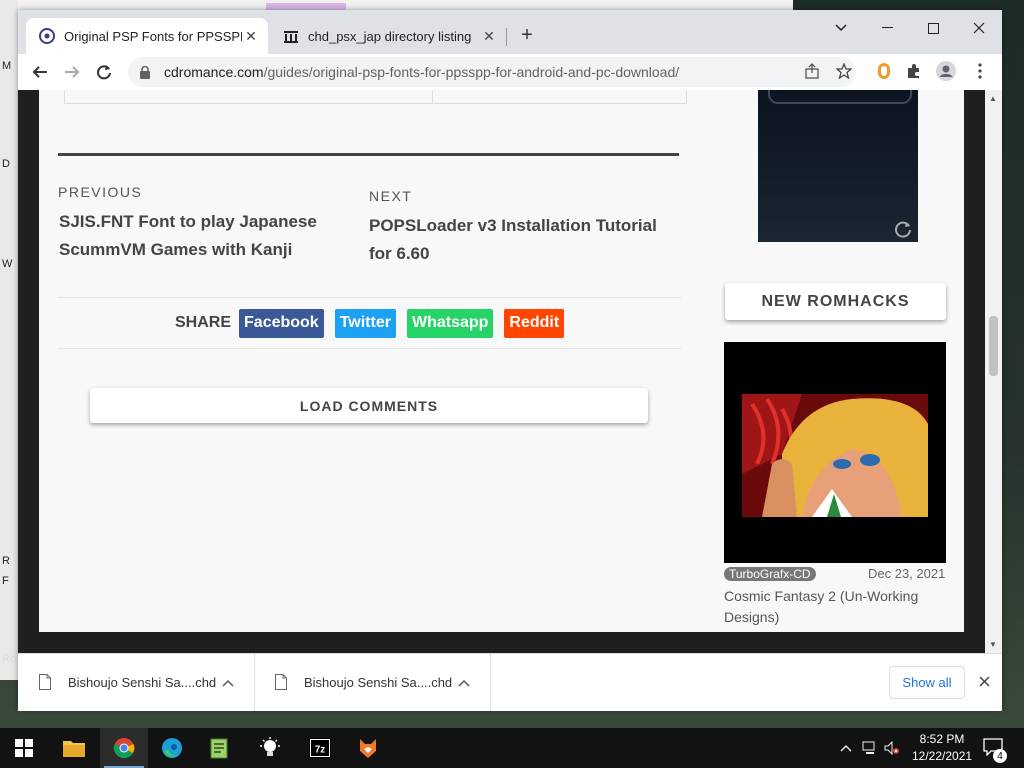  I want to click on refresh-icon, so click(903, 229).